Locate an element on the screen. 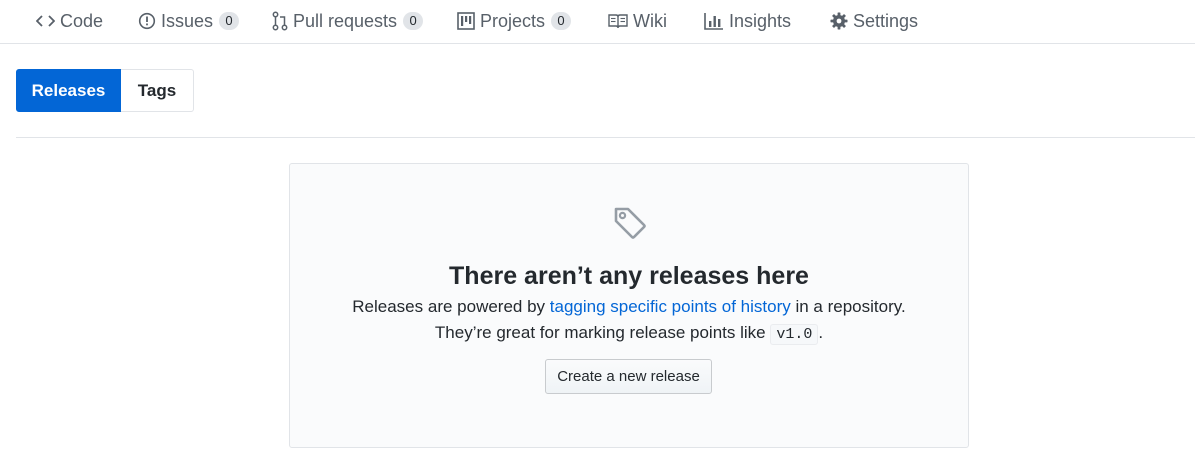 The height and width of the screenshot is (456, 1195). nav-item-label: Insights is located at coordinates (760, 20).